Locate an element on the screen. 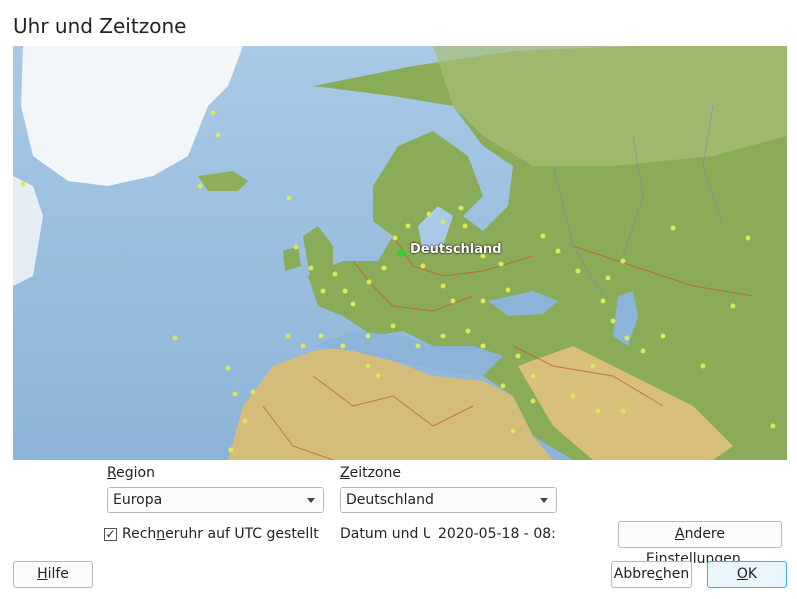  utc-label-pre: Rech is located at coordinates (139, 534).